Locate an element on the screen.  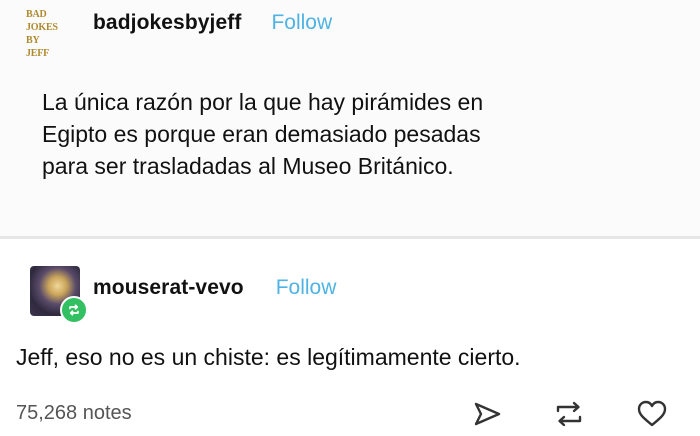
post-header: mouserat-vevo Follow is located at coordinates (214, 288).